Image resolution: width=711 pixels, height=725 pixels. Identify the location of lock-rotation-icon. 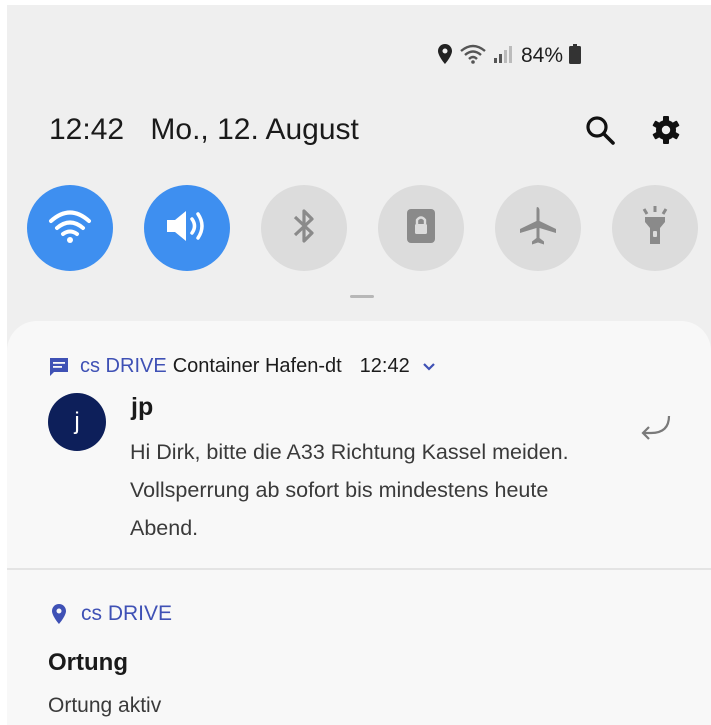
(421, 228).